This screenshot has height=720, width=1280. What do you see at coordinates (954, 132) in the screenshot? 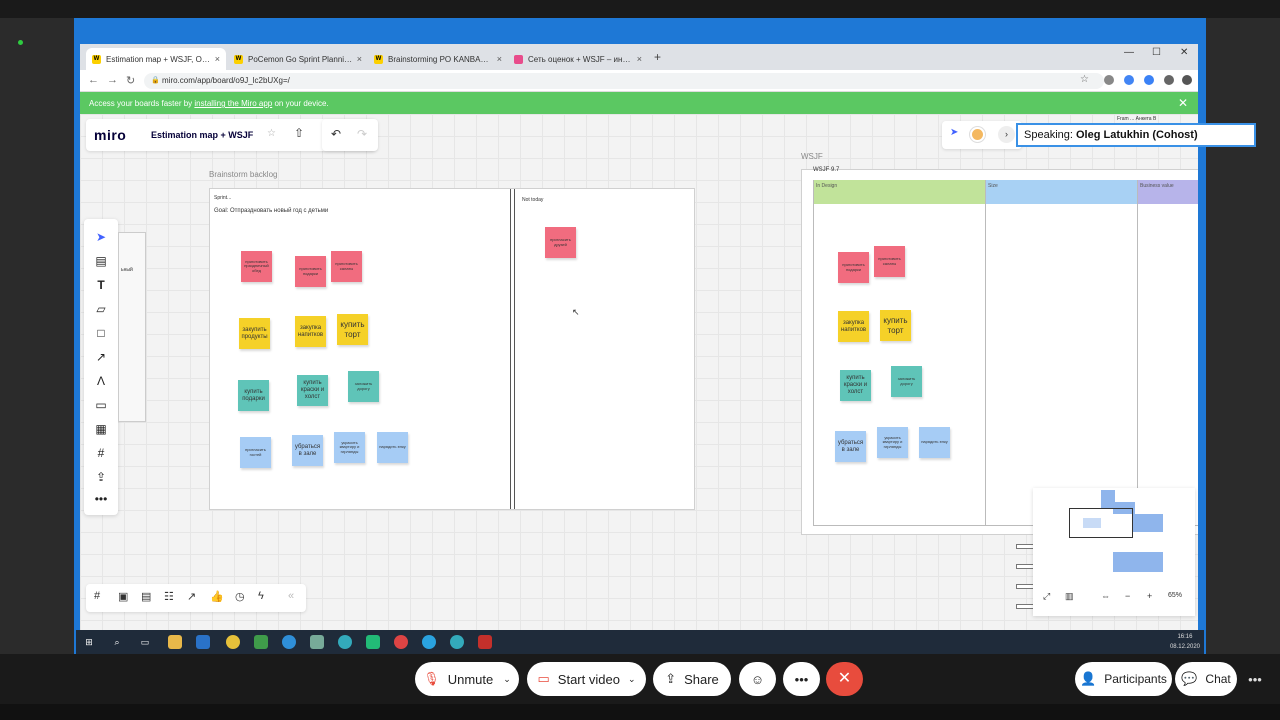
I see `cursor-flag-icon: ➤` at bounding box center [954, 132].